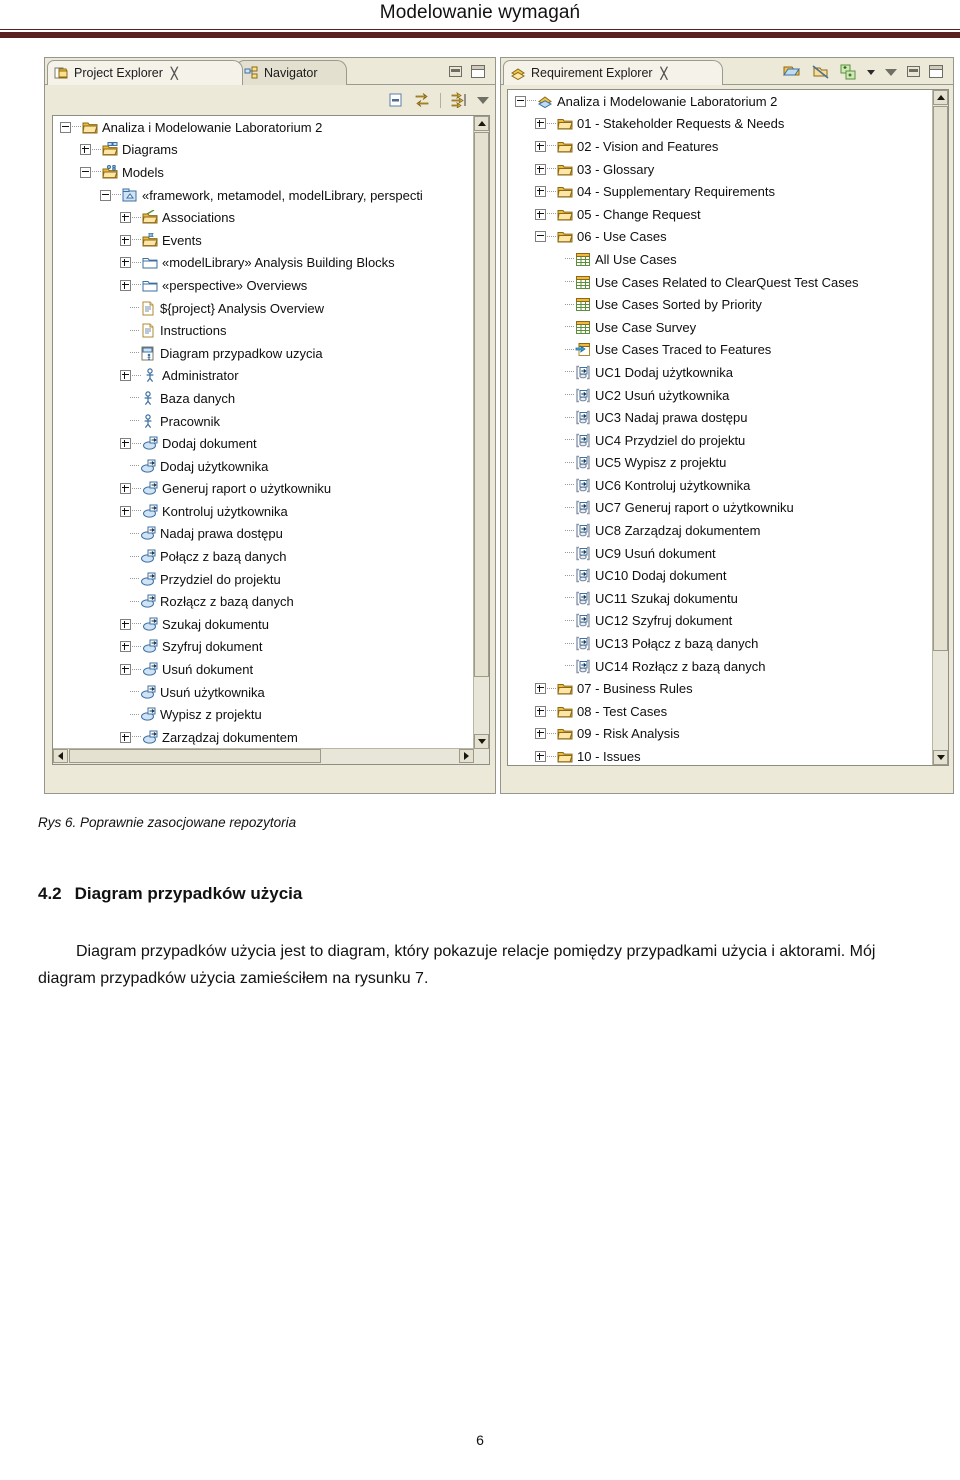  I want to click on tree-row: Diagram przypadkow uzycia, so click(263, 353).